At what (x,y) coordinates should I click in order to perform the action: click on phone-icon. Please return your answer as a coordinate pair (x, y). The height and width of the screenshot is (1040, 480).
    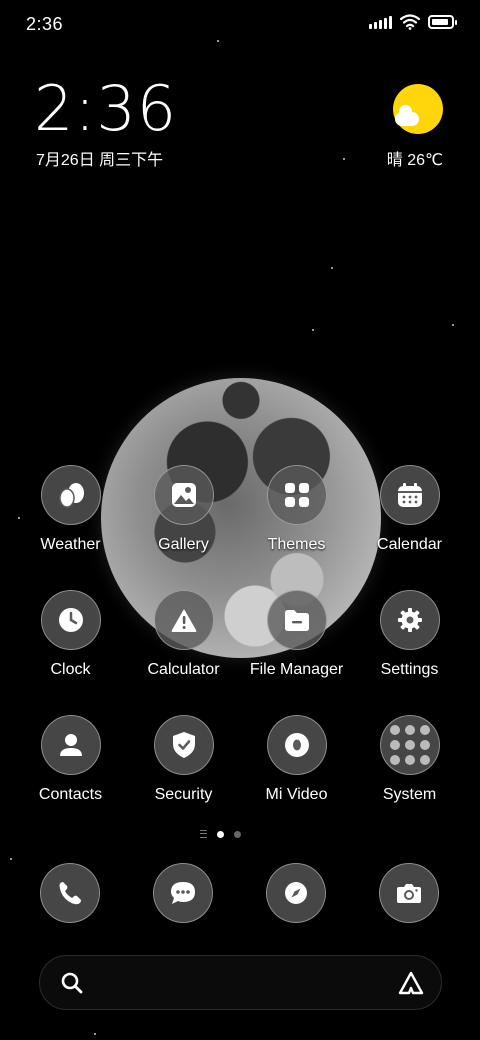
    Looking at the image, I should click on (70, 893).